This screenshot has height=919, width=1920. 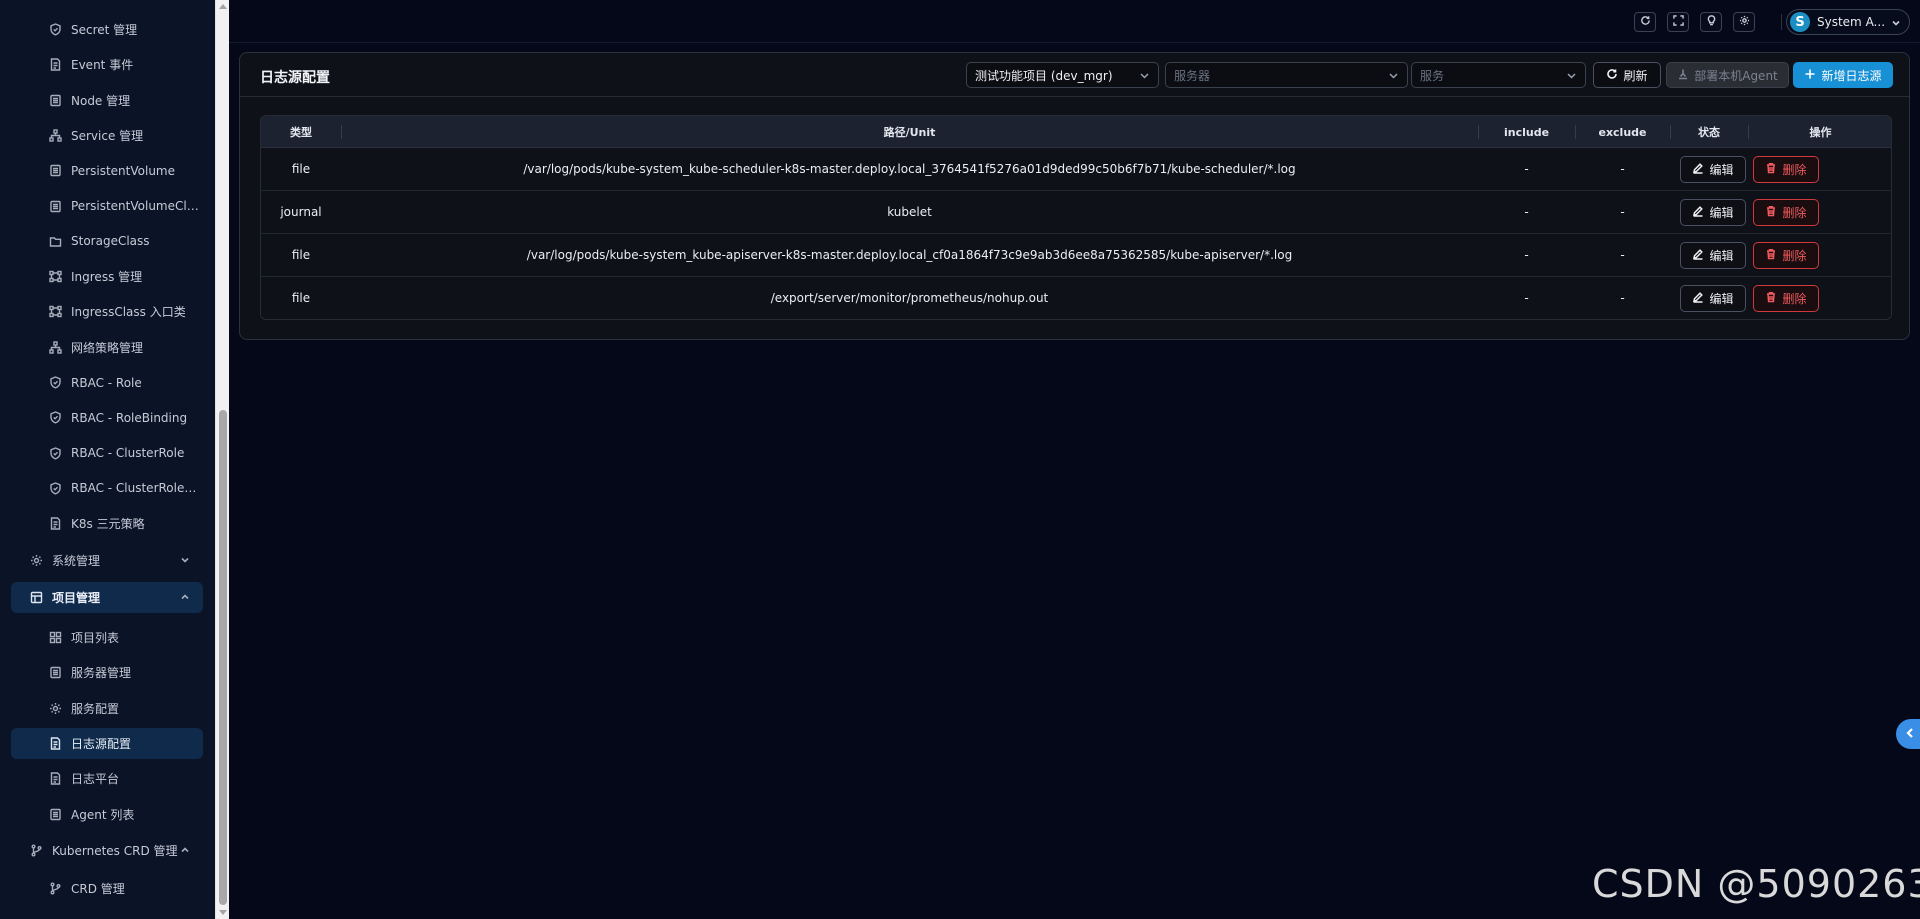 What do you see at coordinates (1622, 255) in the screenshot?
I see `cell-exclude: -` at bounding box center [1622, 255].